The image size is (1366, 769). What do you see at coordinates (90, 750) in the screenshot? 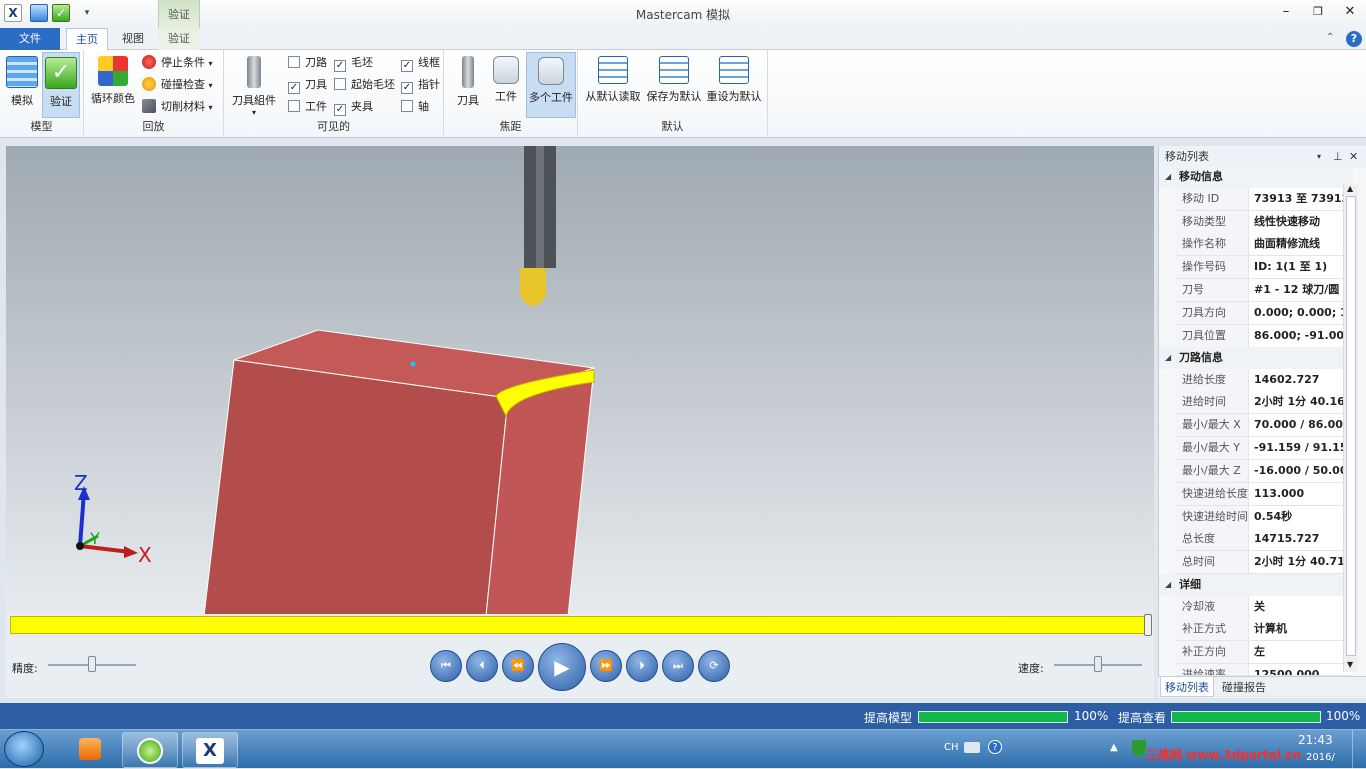
I see `taskbar-media-player` at bounding box center [90, 750].